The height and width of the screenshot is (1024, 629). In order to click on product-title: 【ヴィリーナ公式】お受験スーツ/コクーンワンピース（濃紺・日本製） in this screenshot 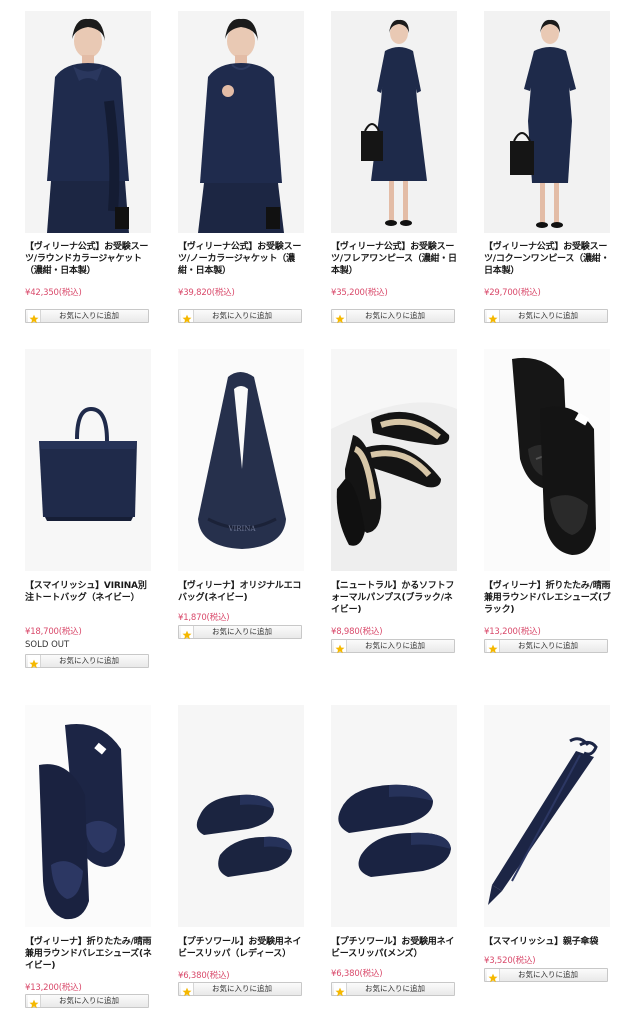, I will do `click(548, 259)`.